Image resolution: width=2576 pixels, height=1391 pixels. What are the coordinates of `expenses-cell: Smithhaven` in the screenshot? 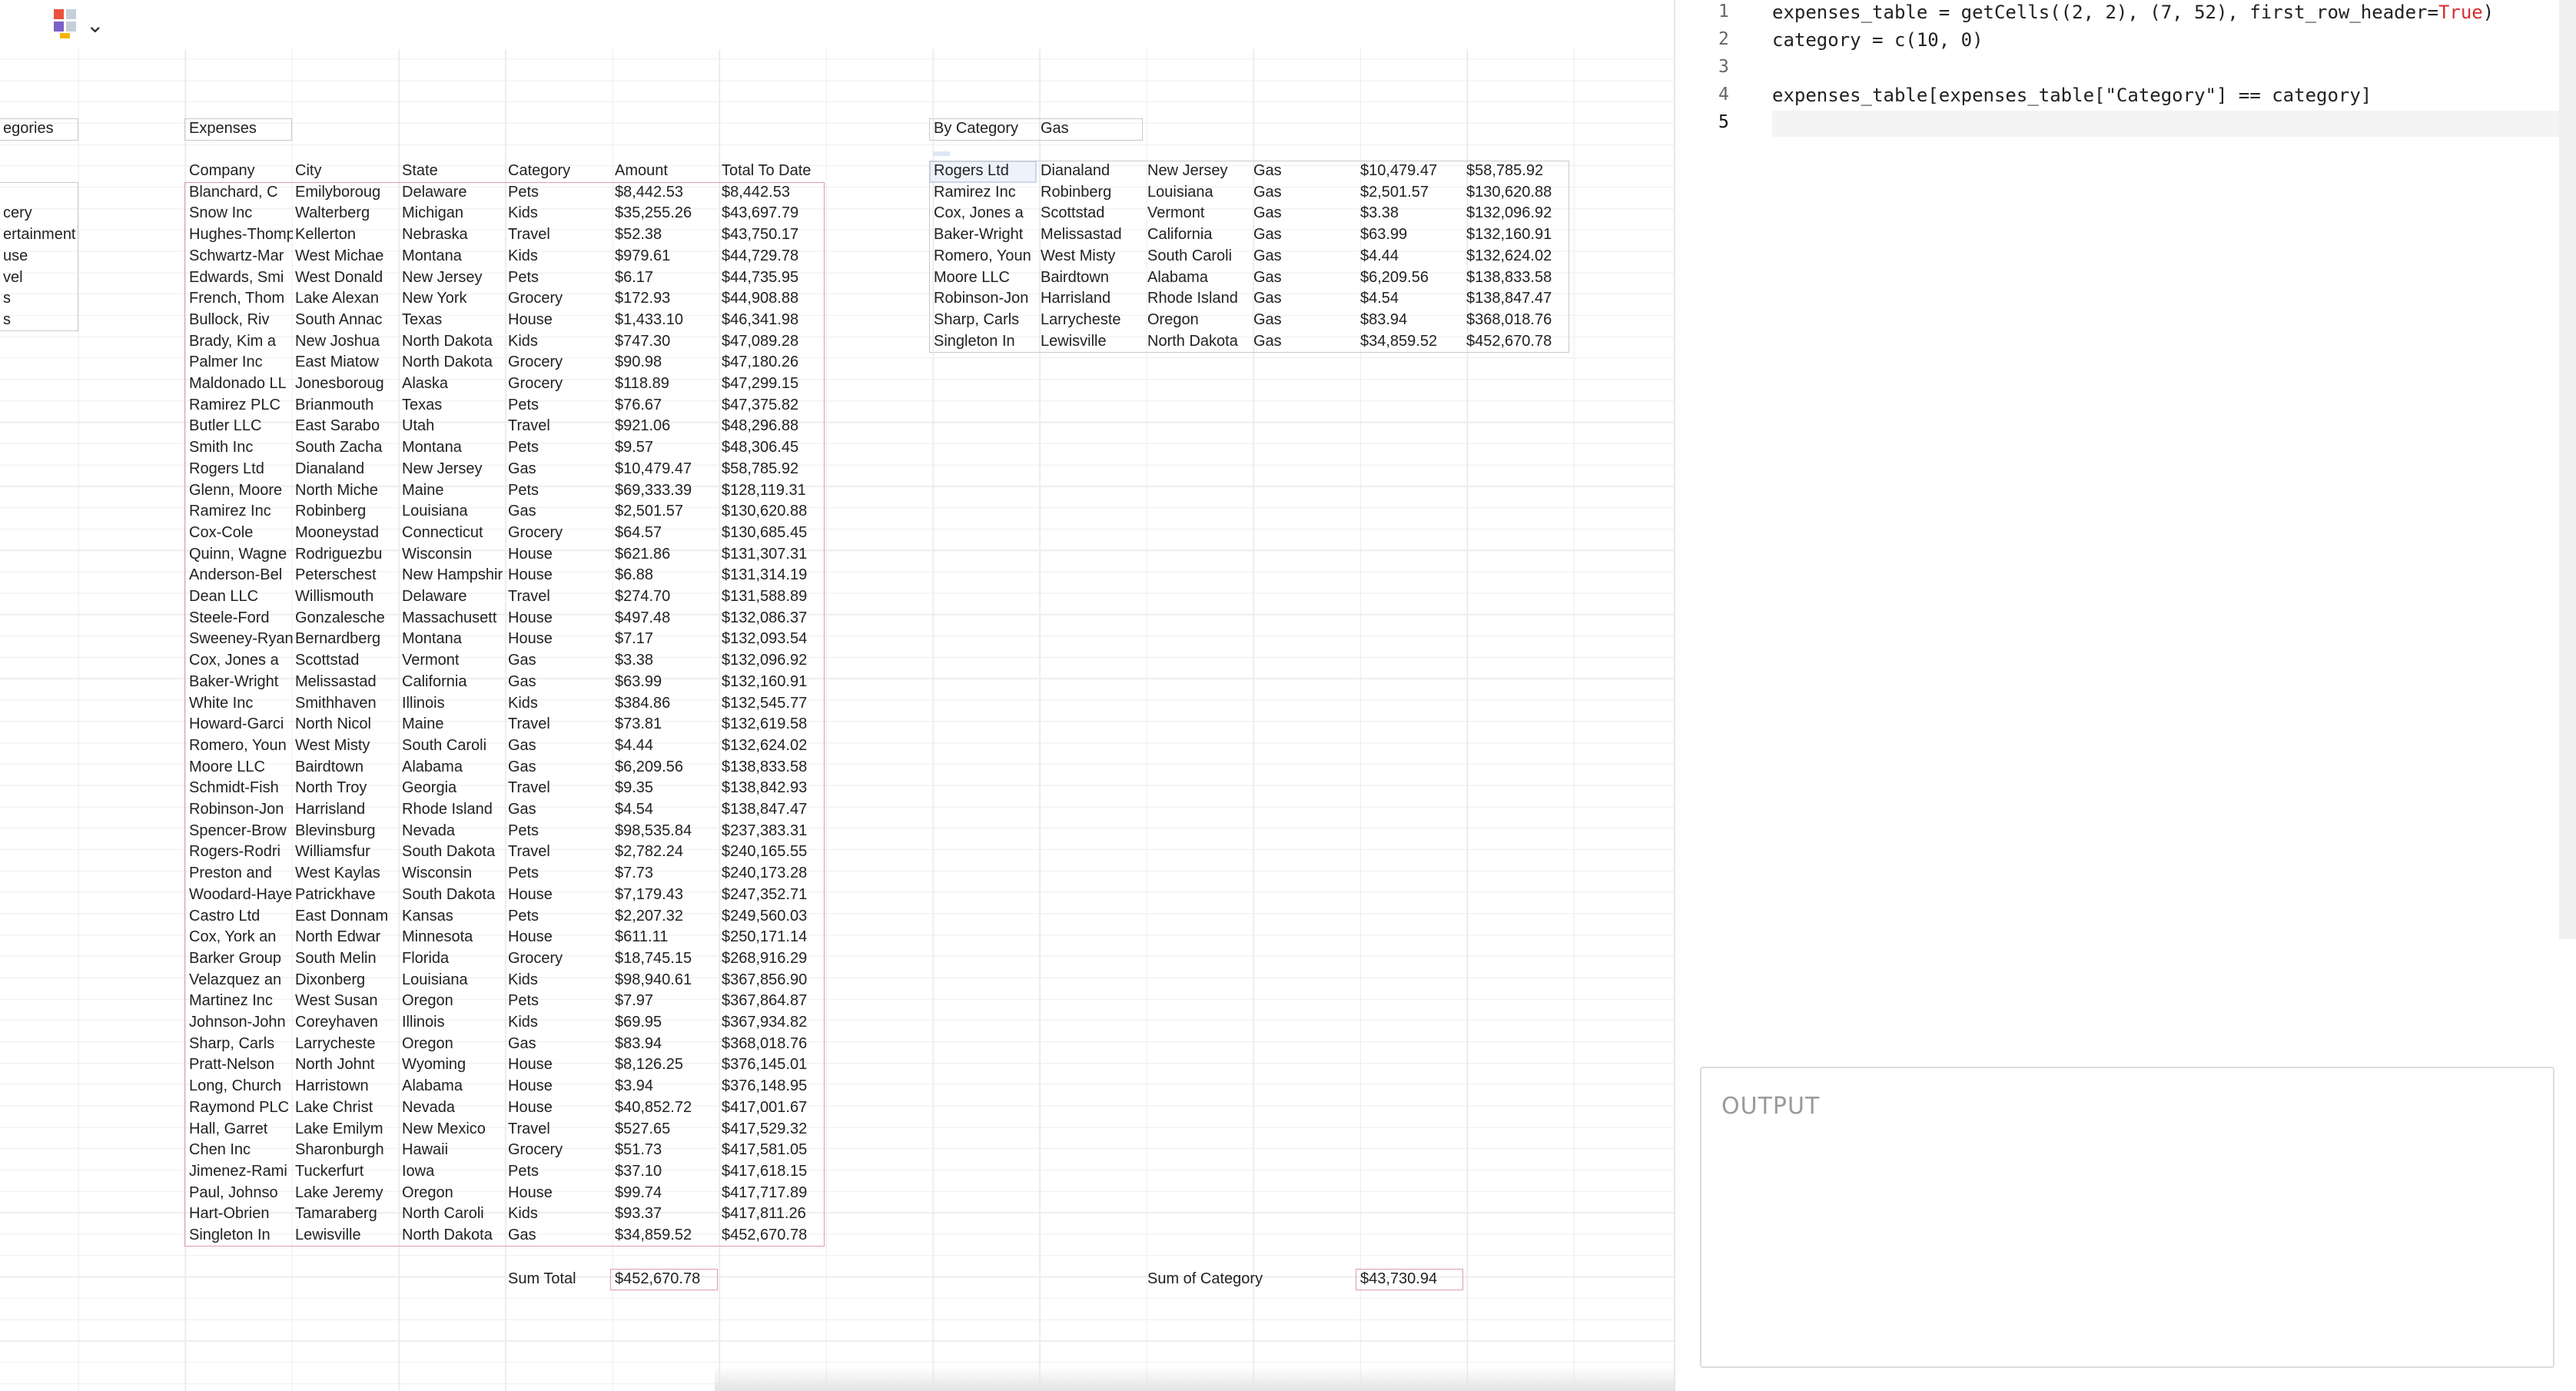 It's located at (345, 703).